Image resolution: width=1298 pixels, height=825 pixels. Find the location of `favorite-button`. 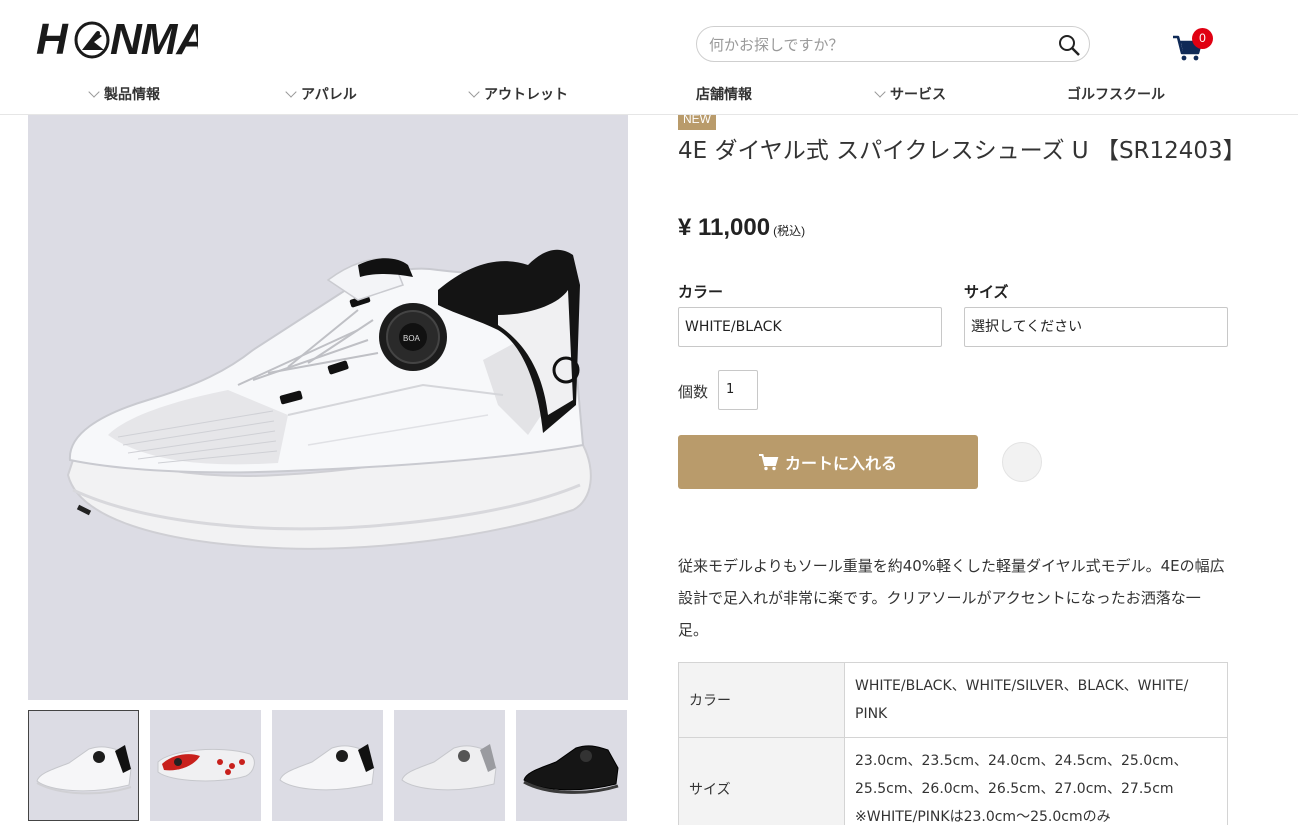

favorite-button is located at coordinates (1022, 462).